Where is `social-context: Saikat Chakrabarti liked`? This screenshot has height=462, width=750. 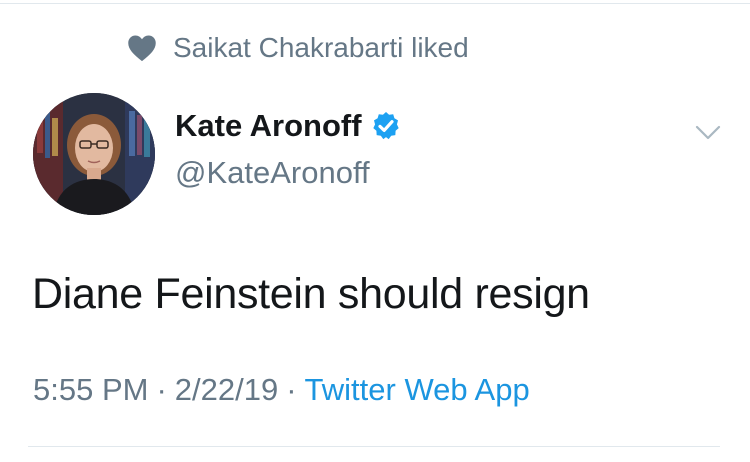 social-context: Saikat Chakrabarti liked is located at coordinates (298, 48).